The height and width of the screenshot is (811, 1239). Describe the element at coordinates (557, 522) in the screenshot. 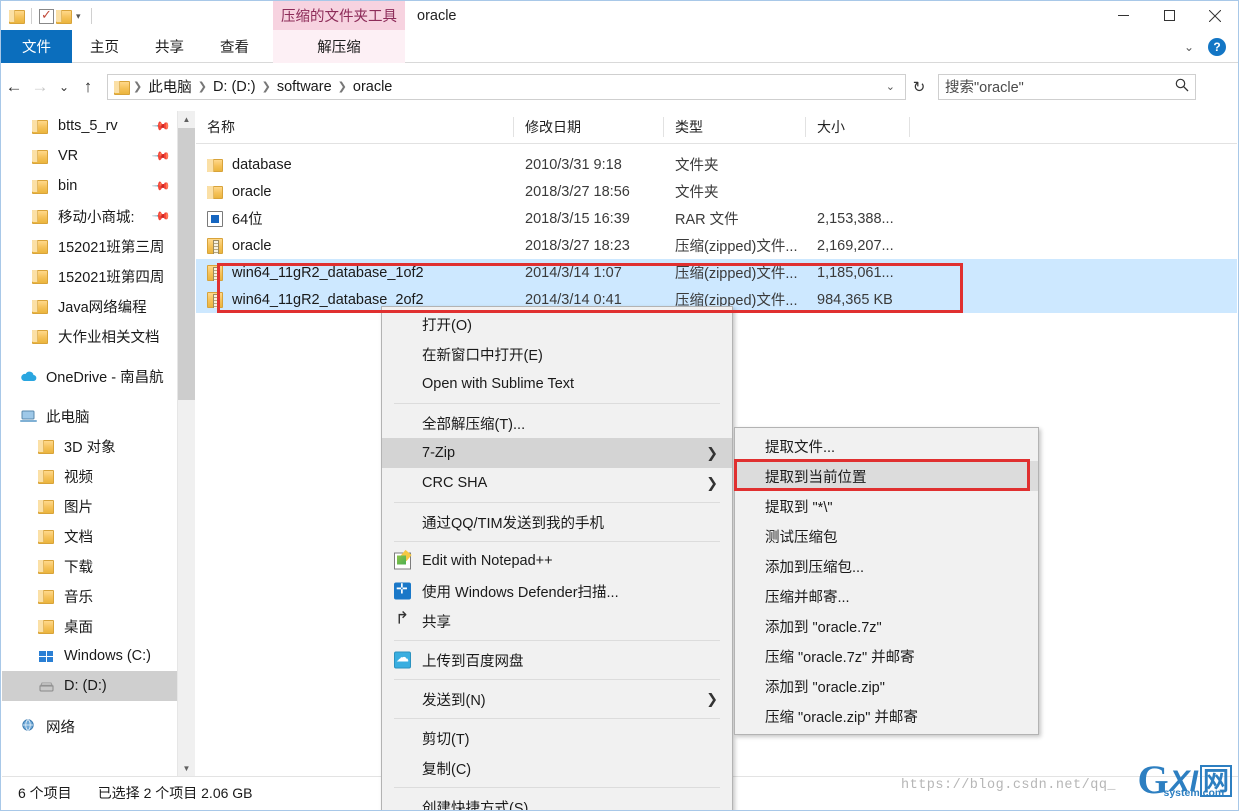

I see `menu-item-qq-send-phone: 通过QQ/TIM发送到我的手机` at that location.